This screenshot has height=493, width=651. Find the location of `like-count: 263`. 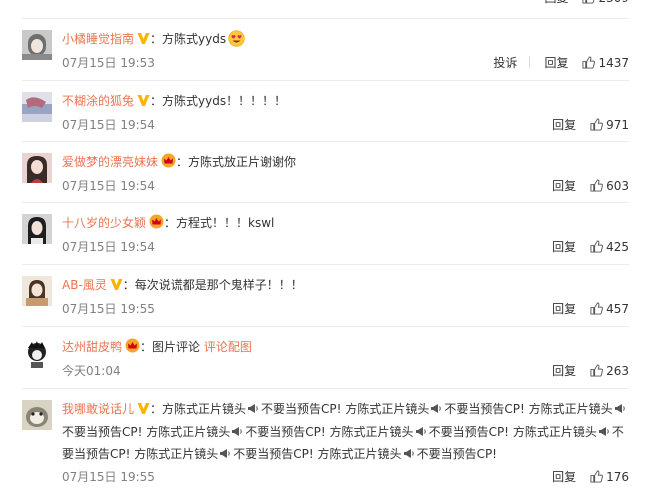

like-count: 263 is located at coordinates (617, 371).